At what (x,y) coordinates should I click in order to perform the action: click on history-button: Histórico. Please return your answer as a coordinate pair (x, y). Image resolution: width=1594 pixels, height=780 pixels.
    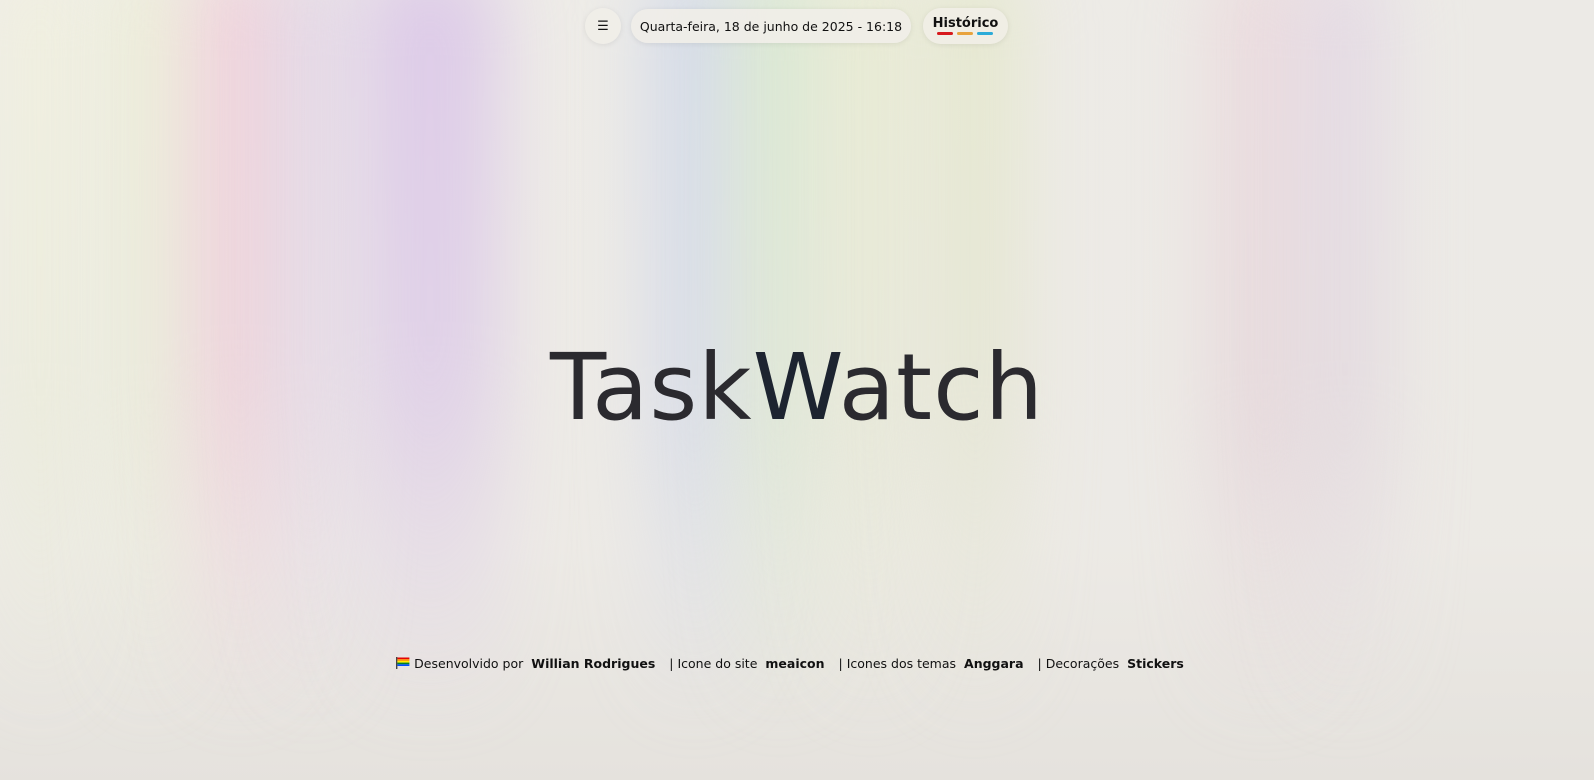
    Looking at the image, I should click on (965, 26).